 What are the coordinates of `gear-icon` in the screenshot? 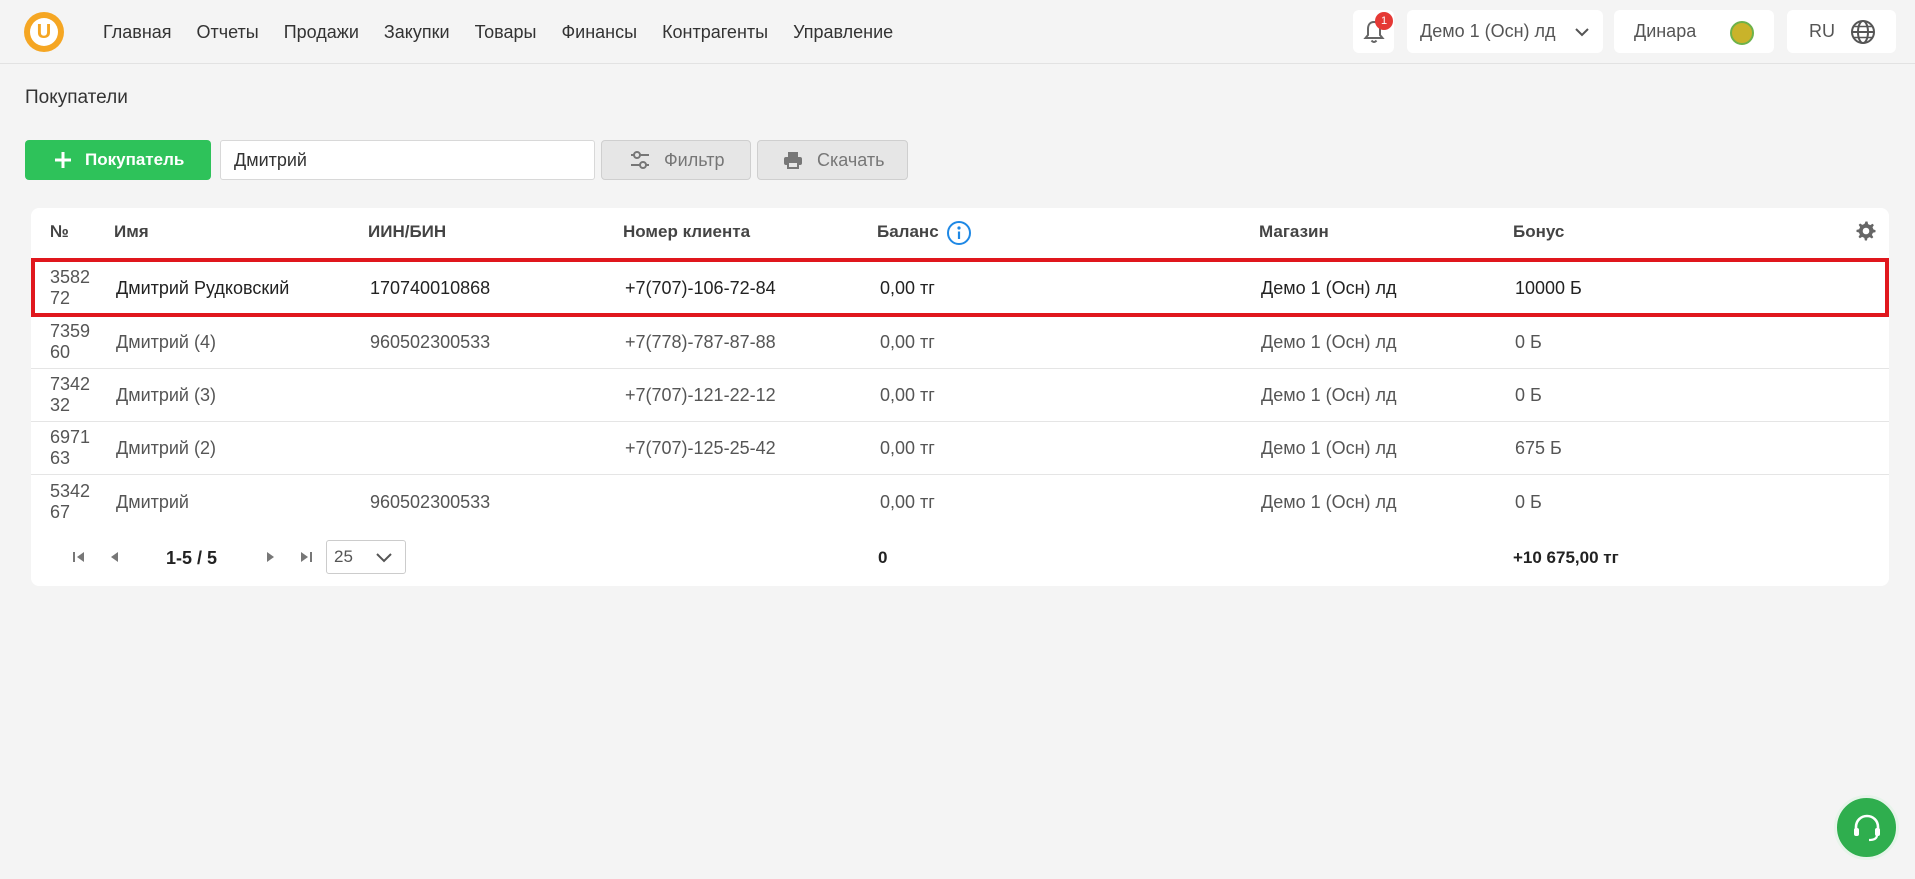 It's located at (1866, 231).